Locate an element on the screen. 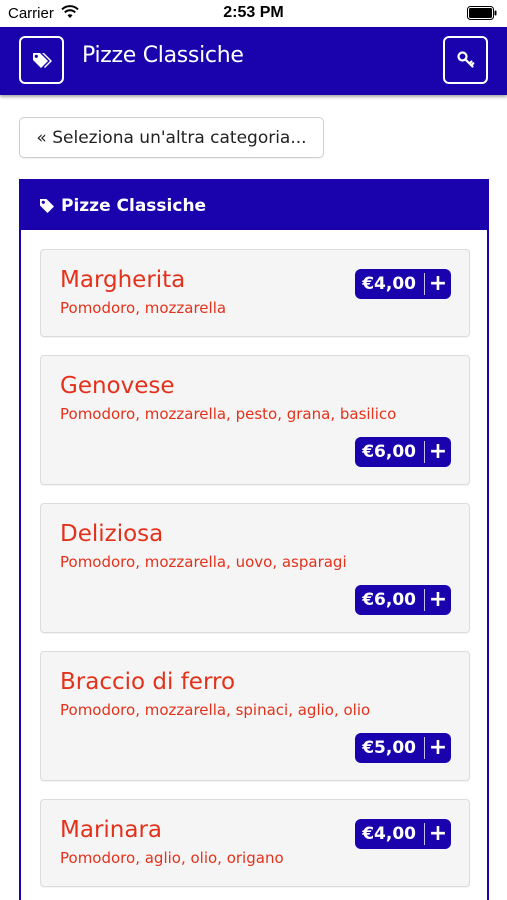 The image size is (507, 900). panel-title: Pizze Classiche is located at coordinates (134, 205).